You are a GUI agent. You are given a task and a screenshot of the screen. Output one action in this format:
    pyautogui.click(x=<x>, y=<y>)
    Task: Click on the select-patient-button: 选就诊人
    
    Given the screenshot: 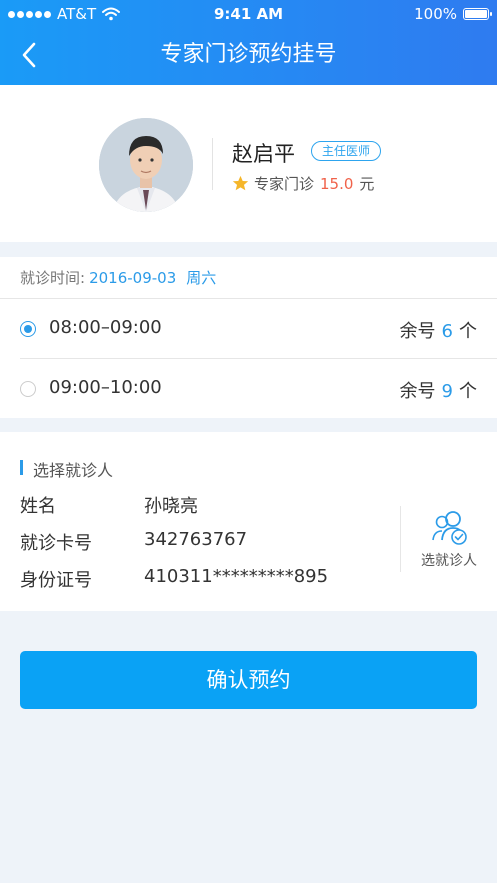 What is the action you would take?
    pyautogui.click(x=449, y=542)
    